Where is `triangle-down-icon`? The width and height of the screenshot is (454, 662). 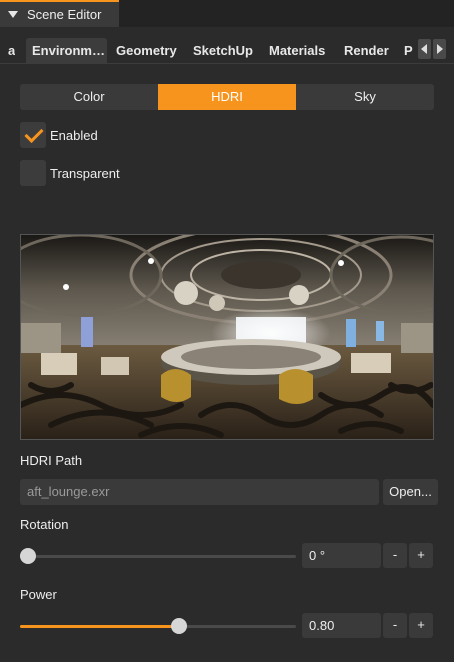
triangle-down-icon is located at coordinates (13, 14).